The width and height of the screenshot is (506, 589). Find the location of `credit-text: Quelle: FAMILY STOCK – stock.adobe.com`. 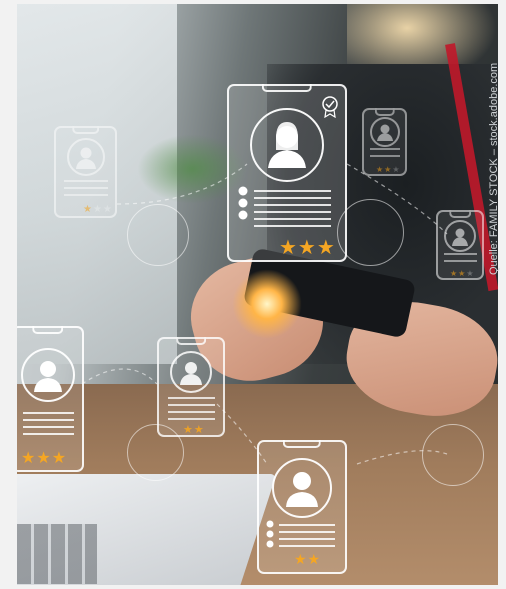

credit-text: Quelle: FAMILY STOCK – stock.adobe.com is located at coordinates (494, 168).